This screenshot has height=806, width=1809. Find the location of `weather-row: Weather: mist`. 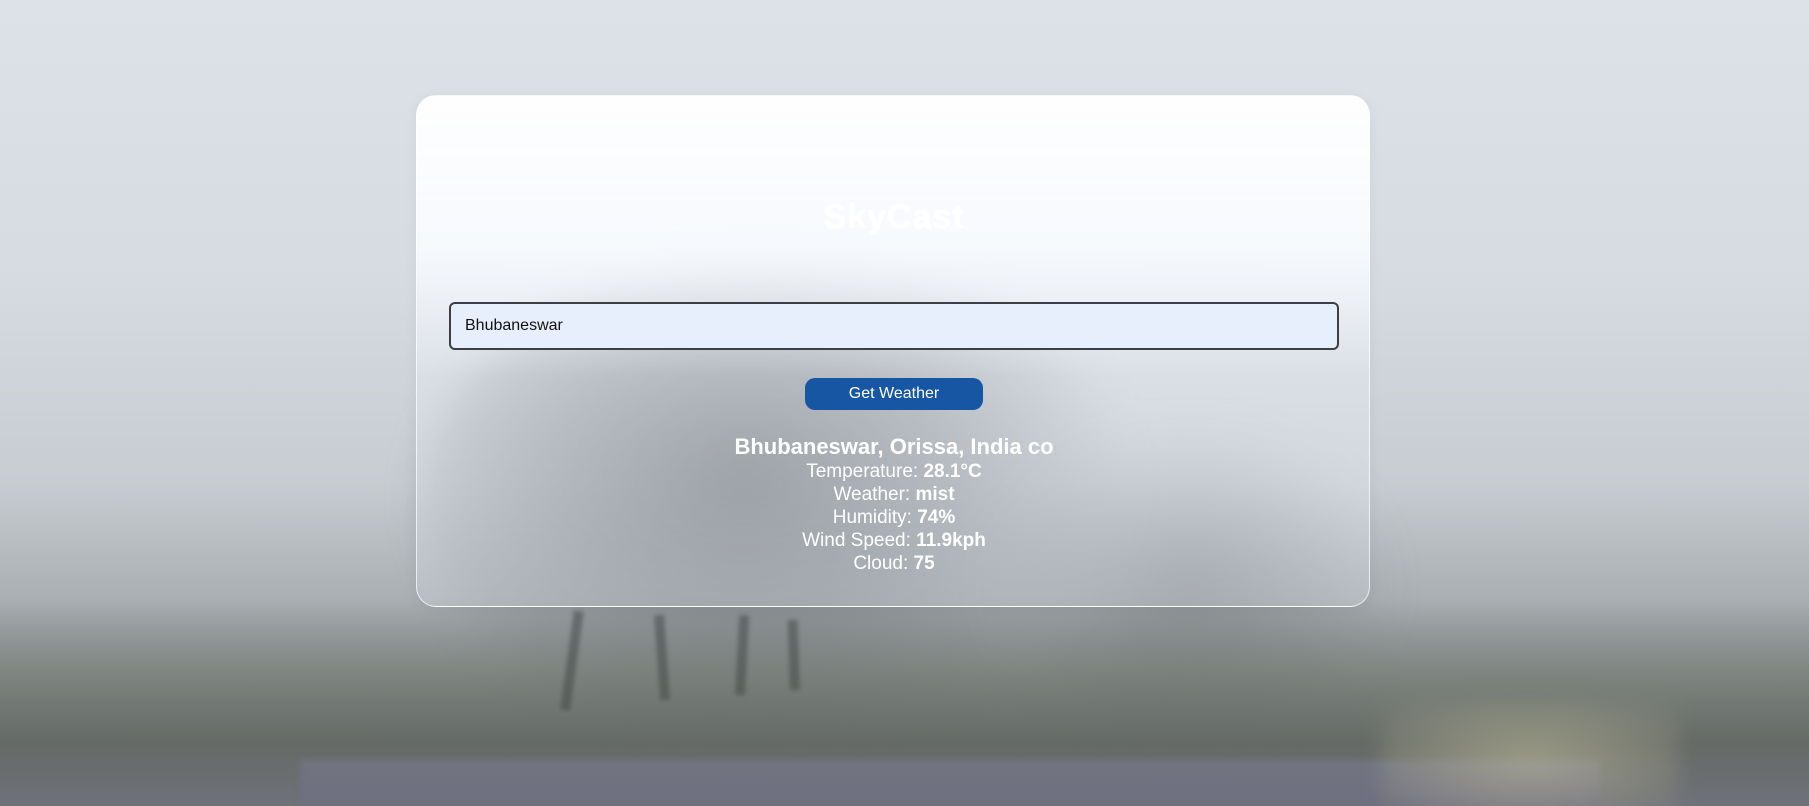

weather-row: Weather: mist is located at coordinates (893, 494).